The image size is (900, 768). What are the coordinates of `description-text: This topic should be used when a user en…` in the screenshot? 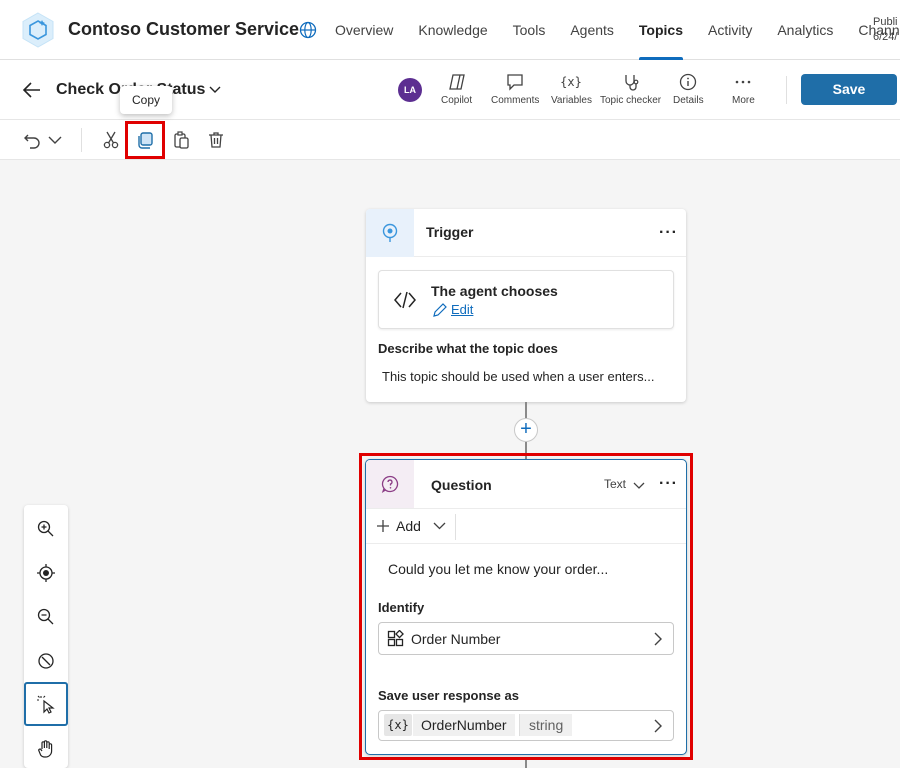 It's located at (518, 376).